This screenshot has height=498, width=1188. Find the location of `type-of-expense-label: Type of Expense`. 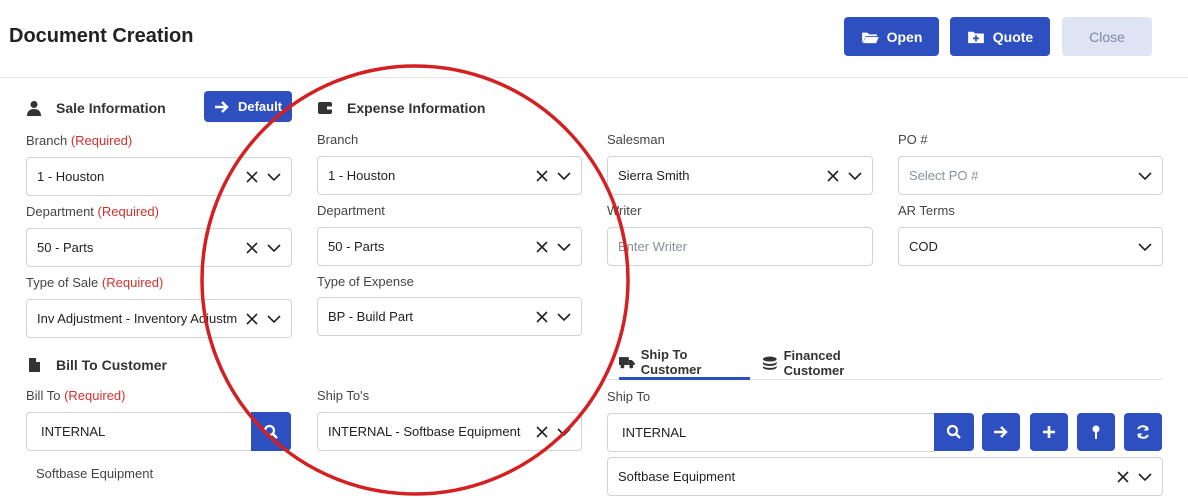

type-of-expense-label: Type of Expense is located at coordinates (365, 281).